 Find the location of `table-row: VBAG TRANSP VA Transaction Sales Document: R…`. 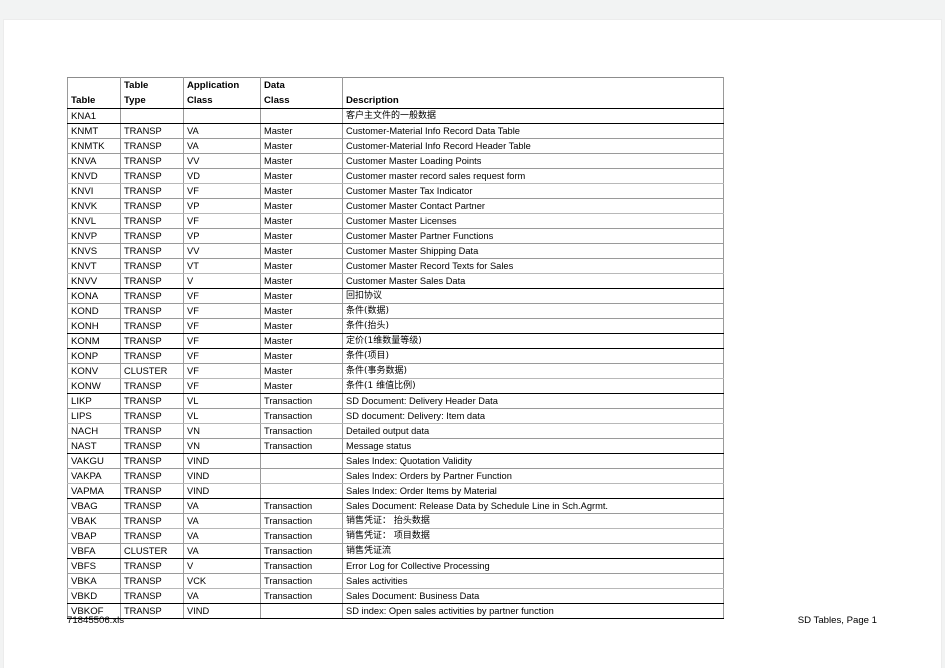

table-row: VBAG TRANSP VA Transaction Sales Document: R… is located at coordinates (395, 506).